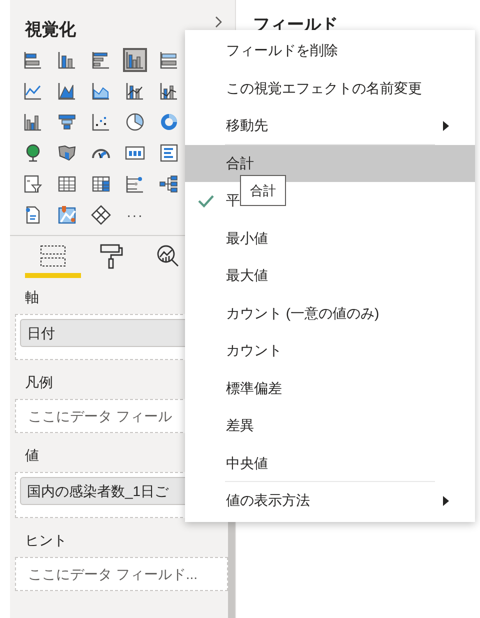 Image resolution: width=480 pixels, height=618 pixels. What do you see at coordinates (240, 163) in the screenshot?
I see `menu-item-label: 合計` at bounding box center [240, 163].